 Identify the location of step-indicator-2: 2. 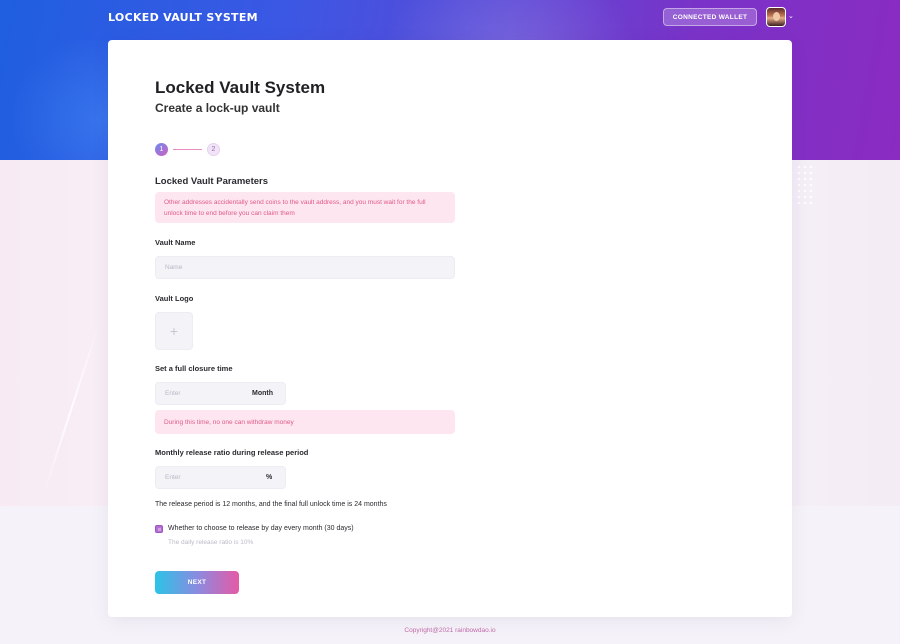
(213, 149).